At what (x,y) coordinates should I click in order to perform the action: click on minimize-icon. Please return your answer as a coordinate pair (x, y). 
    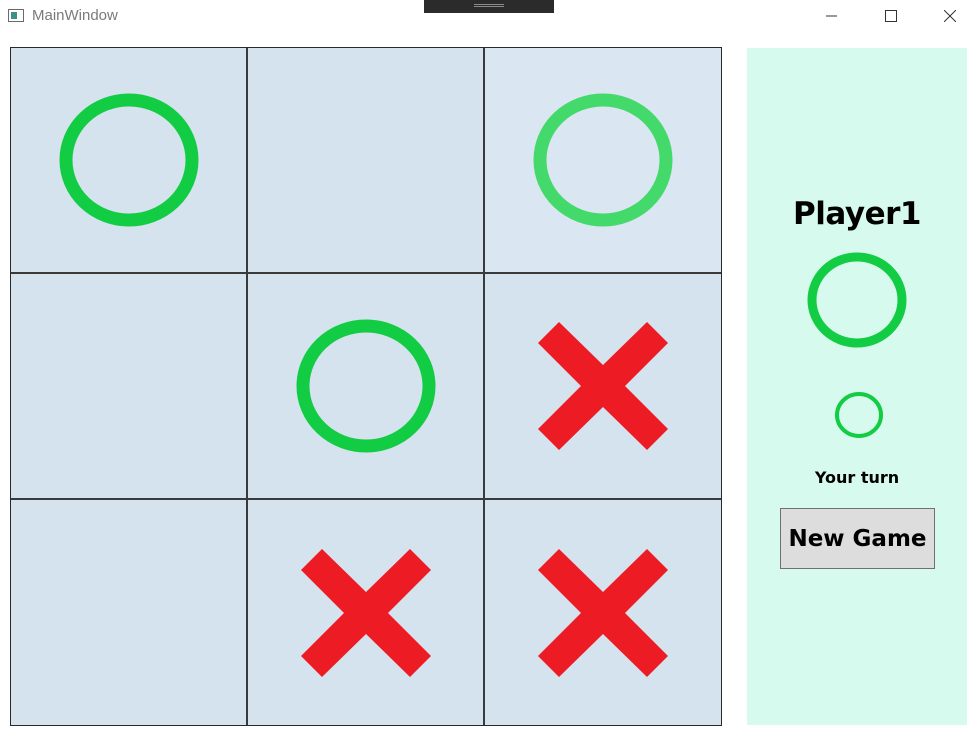
    Looking at the image, I should click on (831, 16).